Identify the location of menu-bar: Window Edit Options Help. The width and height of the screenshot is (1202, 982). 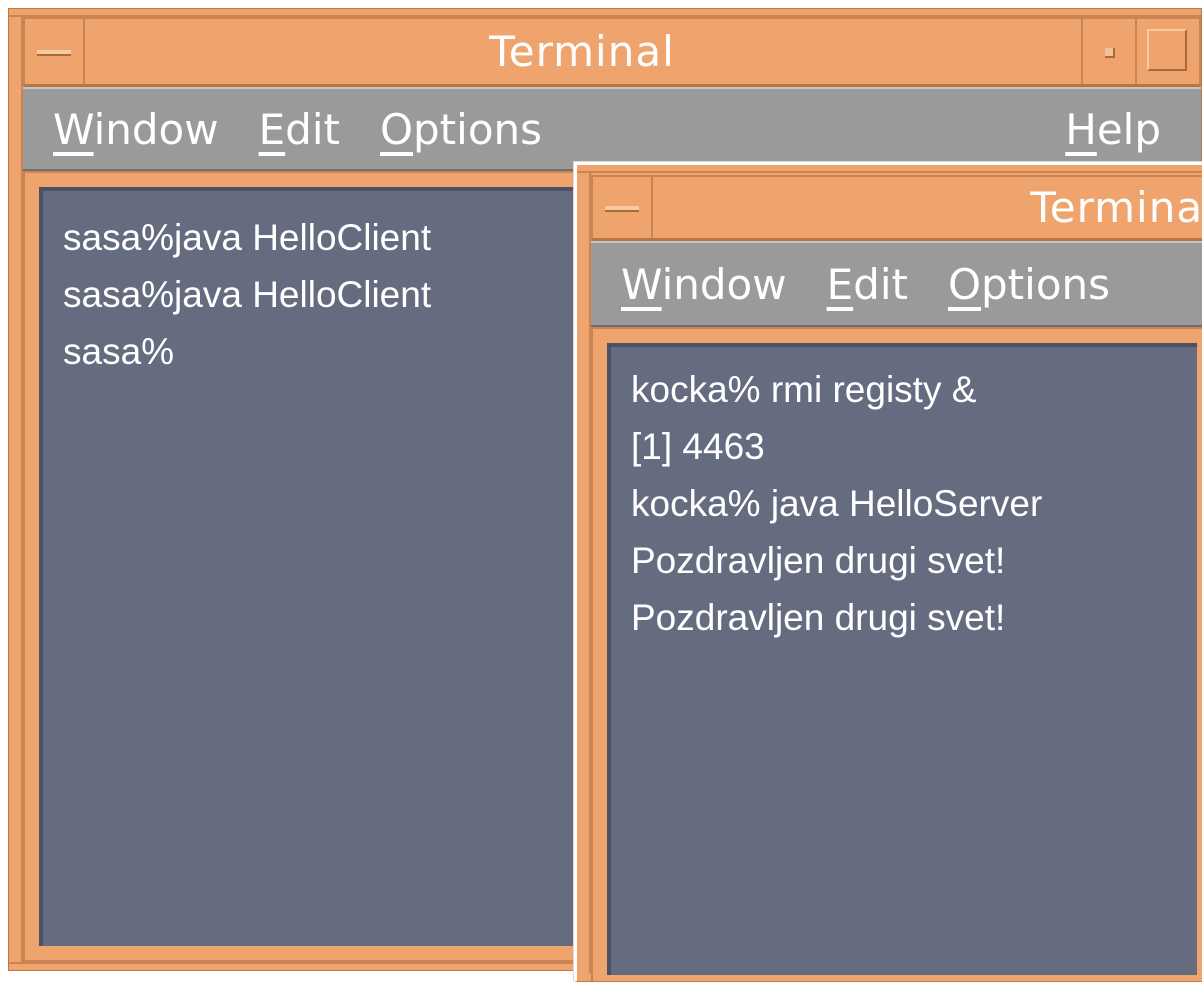
(612, 129).